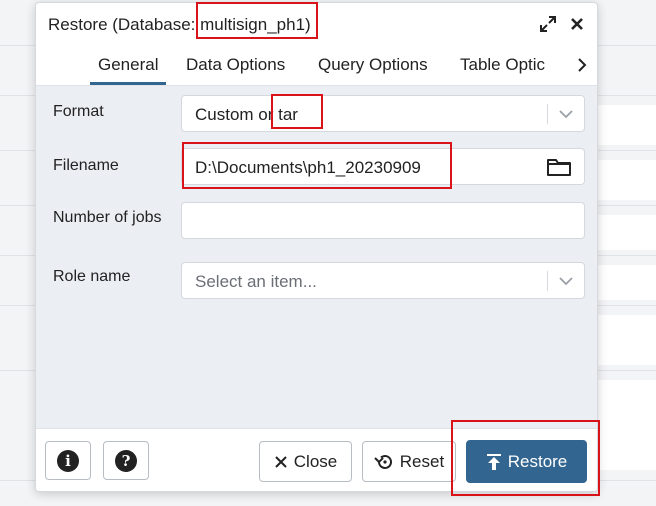 The image size is (656, 506). Describe the element at coordinates (107, 217) in the screenshot. I see `jobs-label: Number of jobs` at that location.